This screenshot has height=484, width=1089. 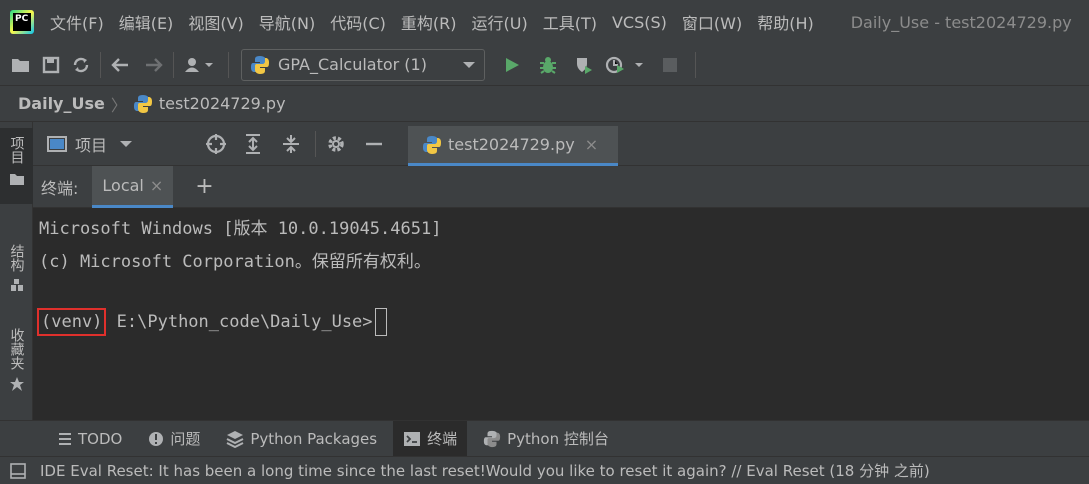 I want to click on menu-help: 帮助(H), so click(x=785, y=22).